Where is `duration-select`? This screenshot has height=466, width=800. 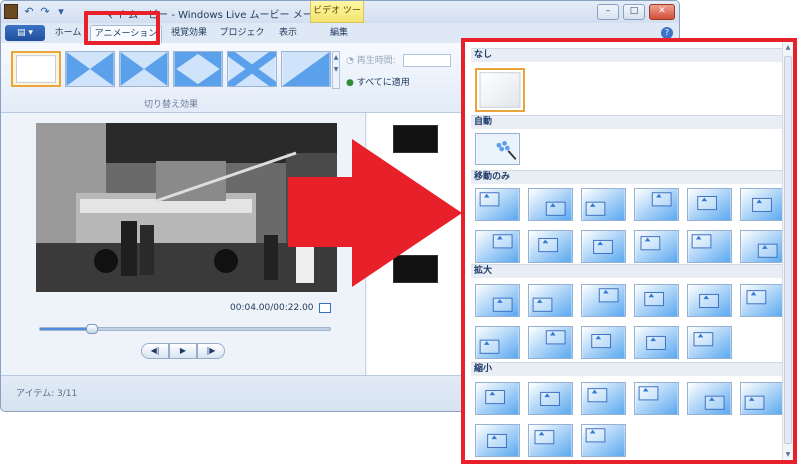 duration-select is located at coordinates (426, 60).